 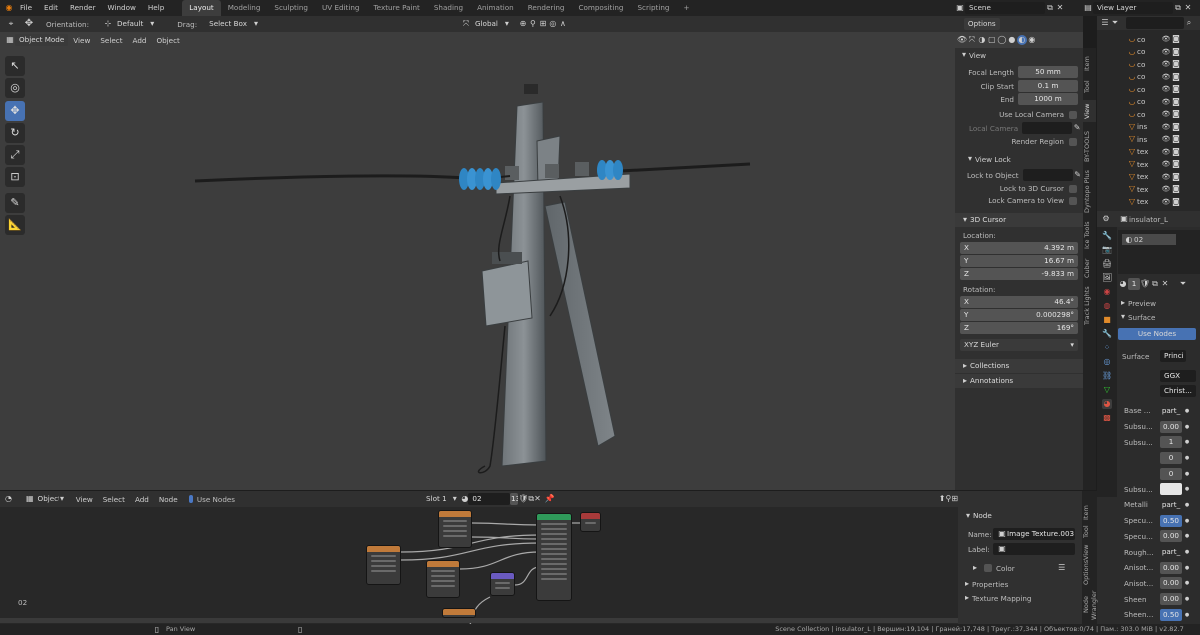 I want to click on falloff-icon: ∧, so click(x=563, y=24).